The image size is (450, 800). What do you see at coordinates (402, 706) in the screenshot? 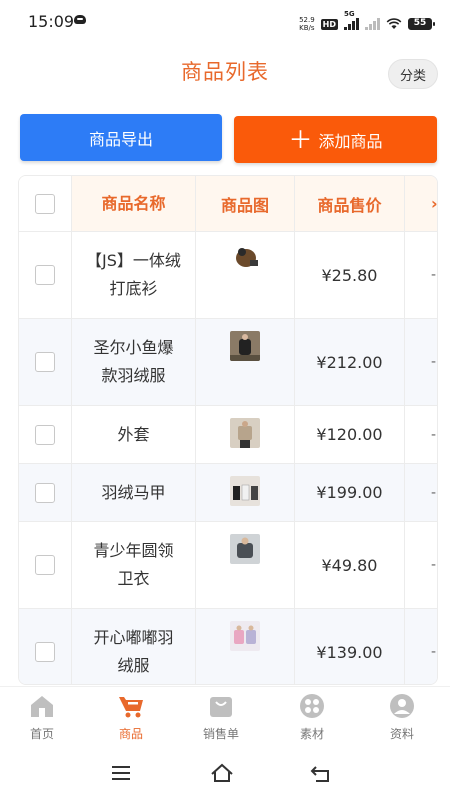
I see `profile-icon` at bounding box center [402, 706].